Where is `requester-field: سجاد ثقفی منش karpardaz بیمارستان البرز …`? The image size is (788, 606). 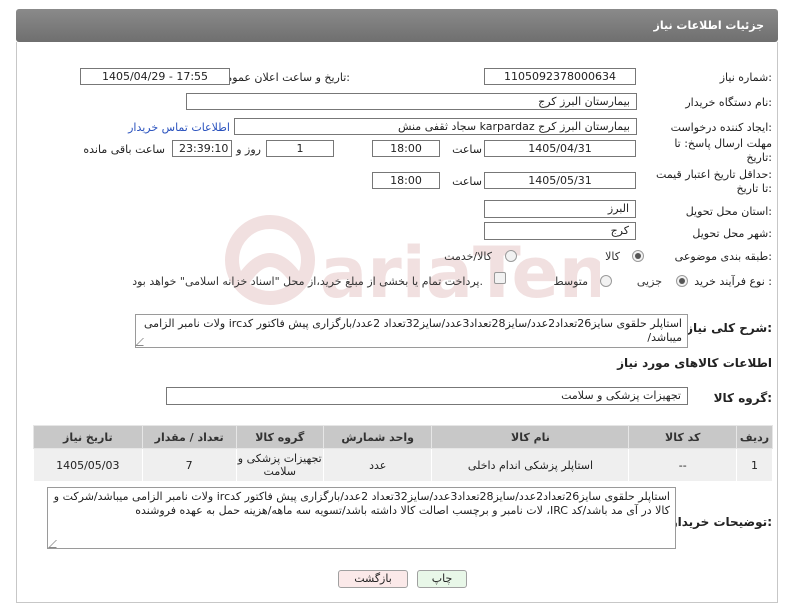 requester-field: سجاد ثقفی منش karpardaz بیمارستان البرز … is located at coordinates (435, 126).